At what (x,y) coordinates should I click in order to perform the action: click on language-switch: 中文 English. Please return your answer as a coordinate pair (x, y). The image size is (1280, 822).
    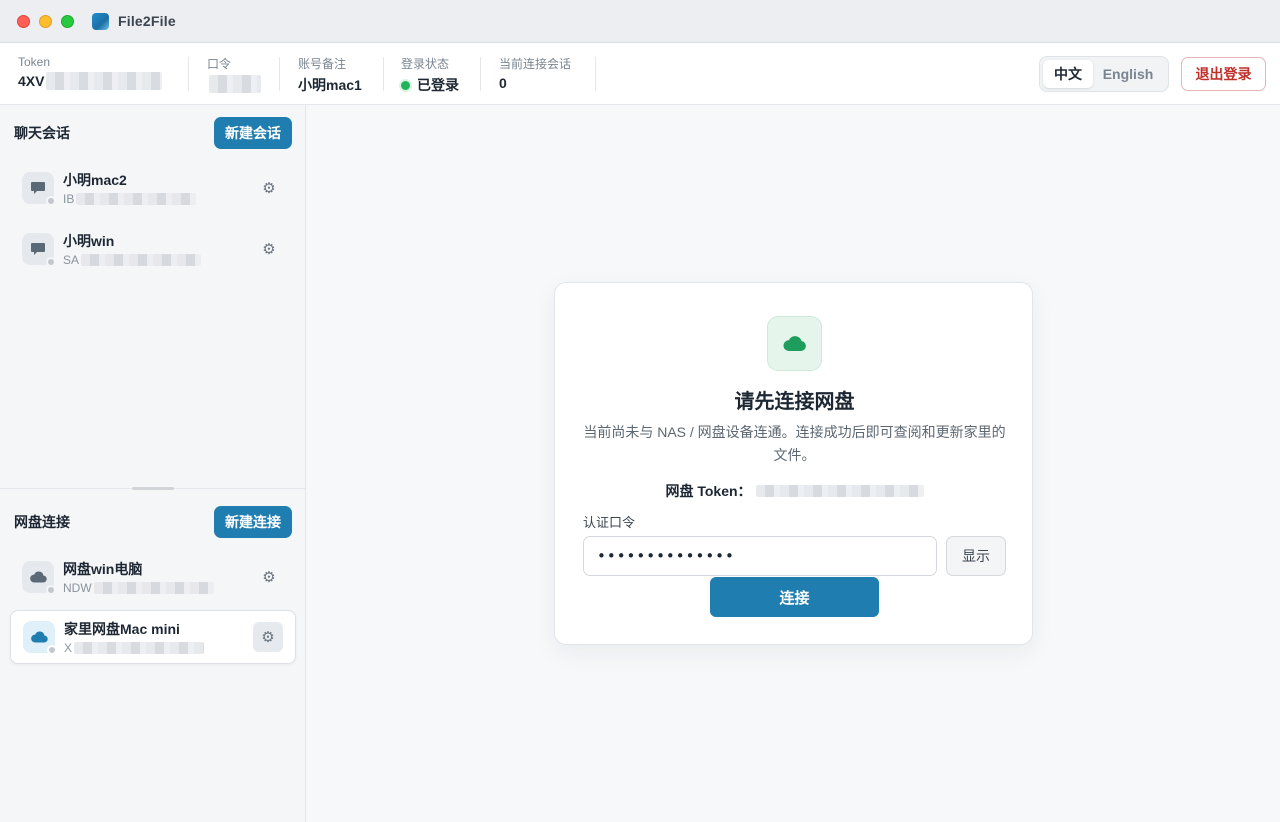
    Looking at the image, I should click on (1104, 74).